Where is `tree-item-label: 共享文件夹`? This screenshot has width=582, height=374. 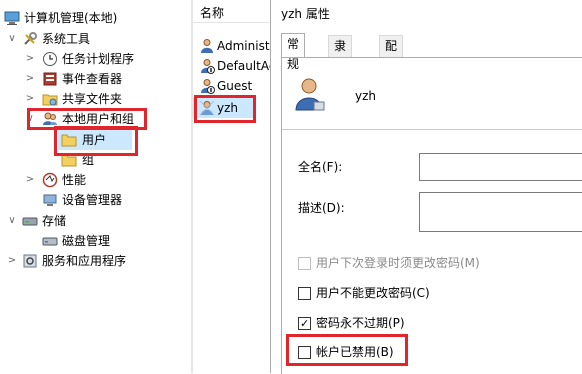 tree-item-label: 共享文件夹 is located at coordinates (92, 99).